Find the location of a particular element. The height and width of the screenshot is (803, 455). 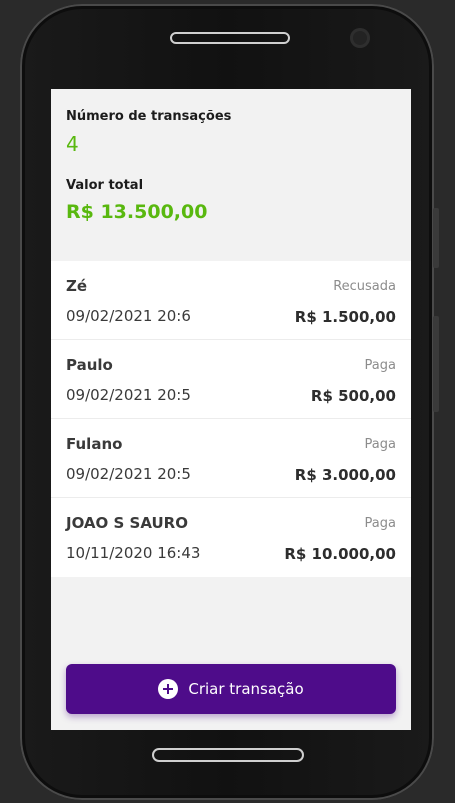

transaction-status: Recusada is located at coordinates (364, 286).